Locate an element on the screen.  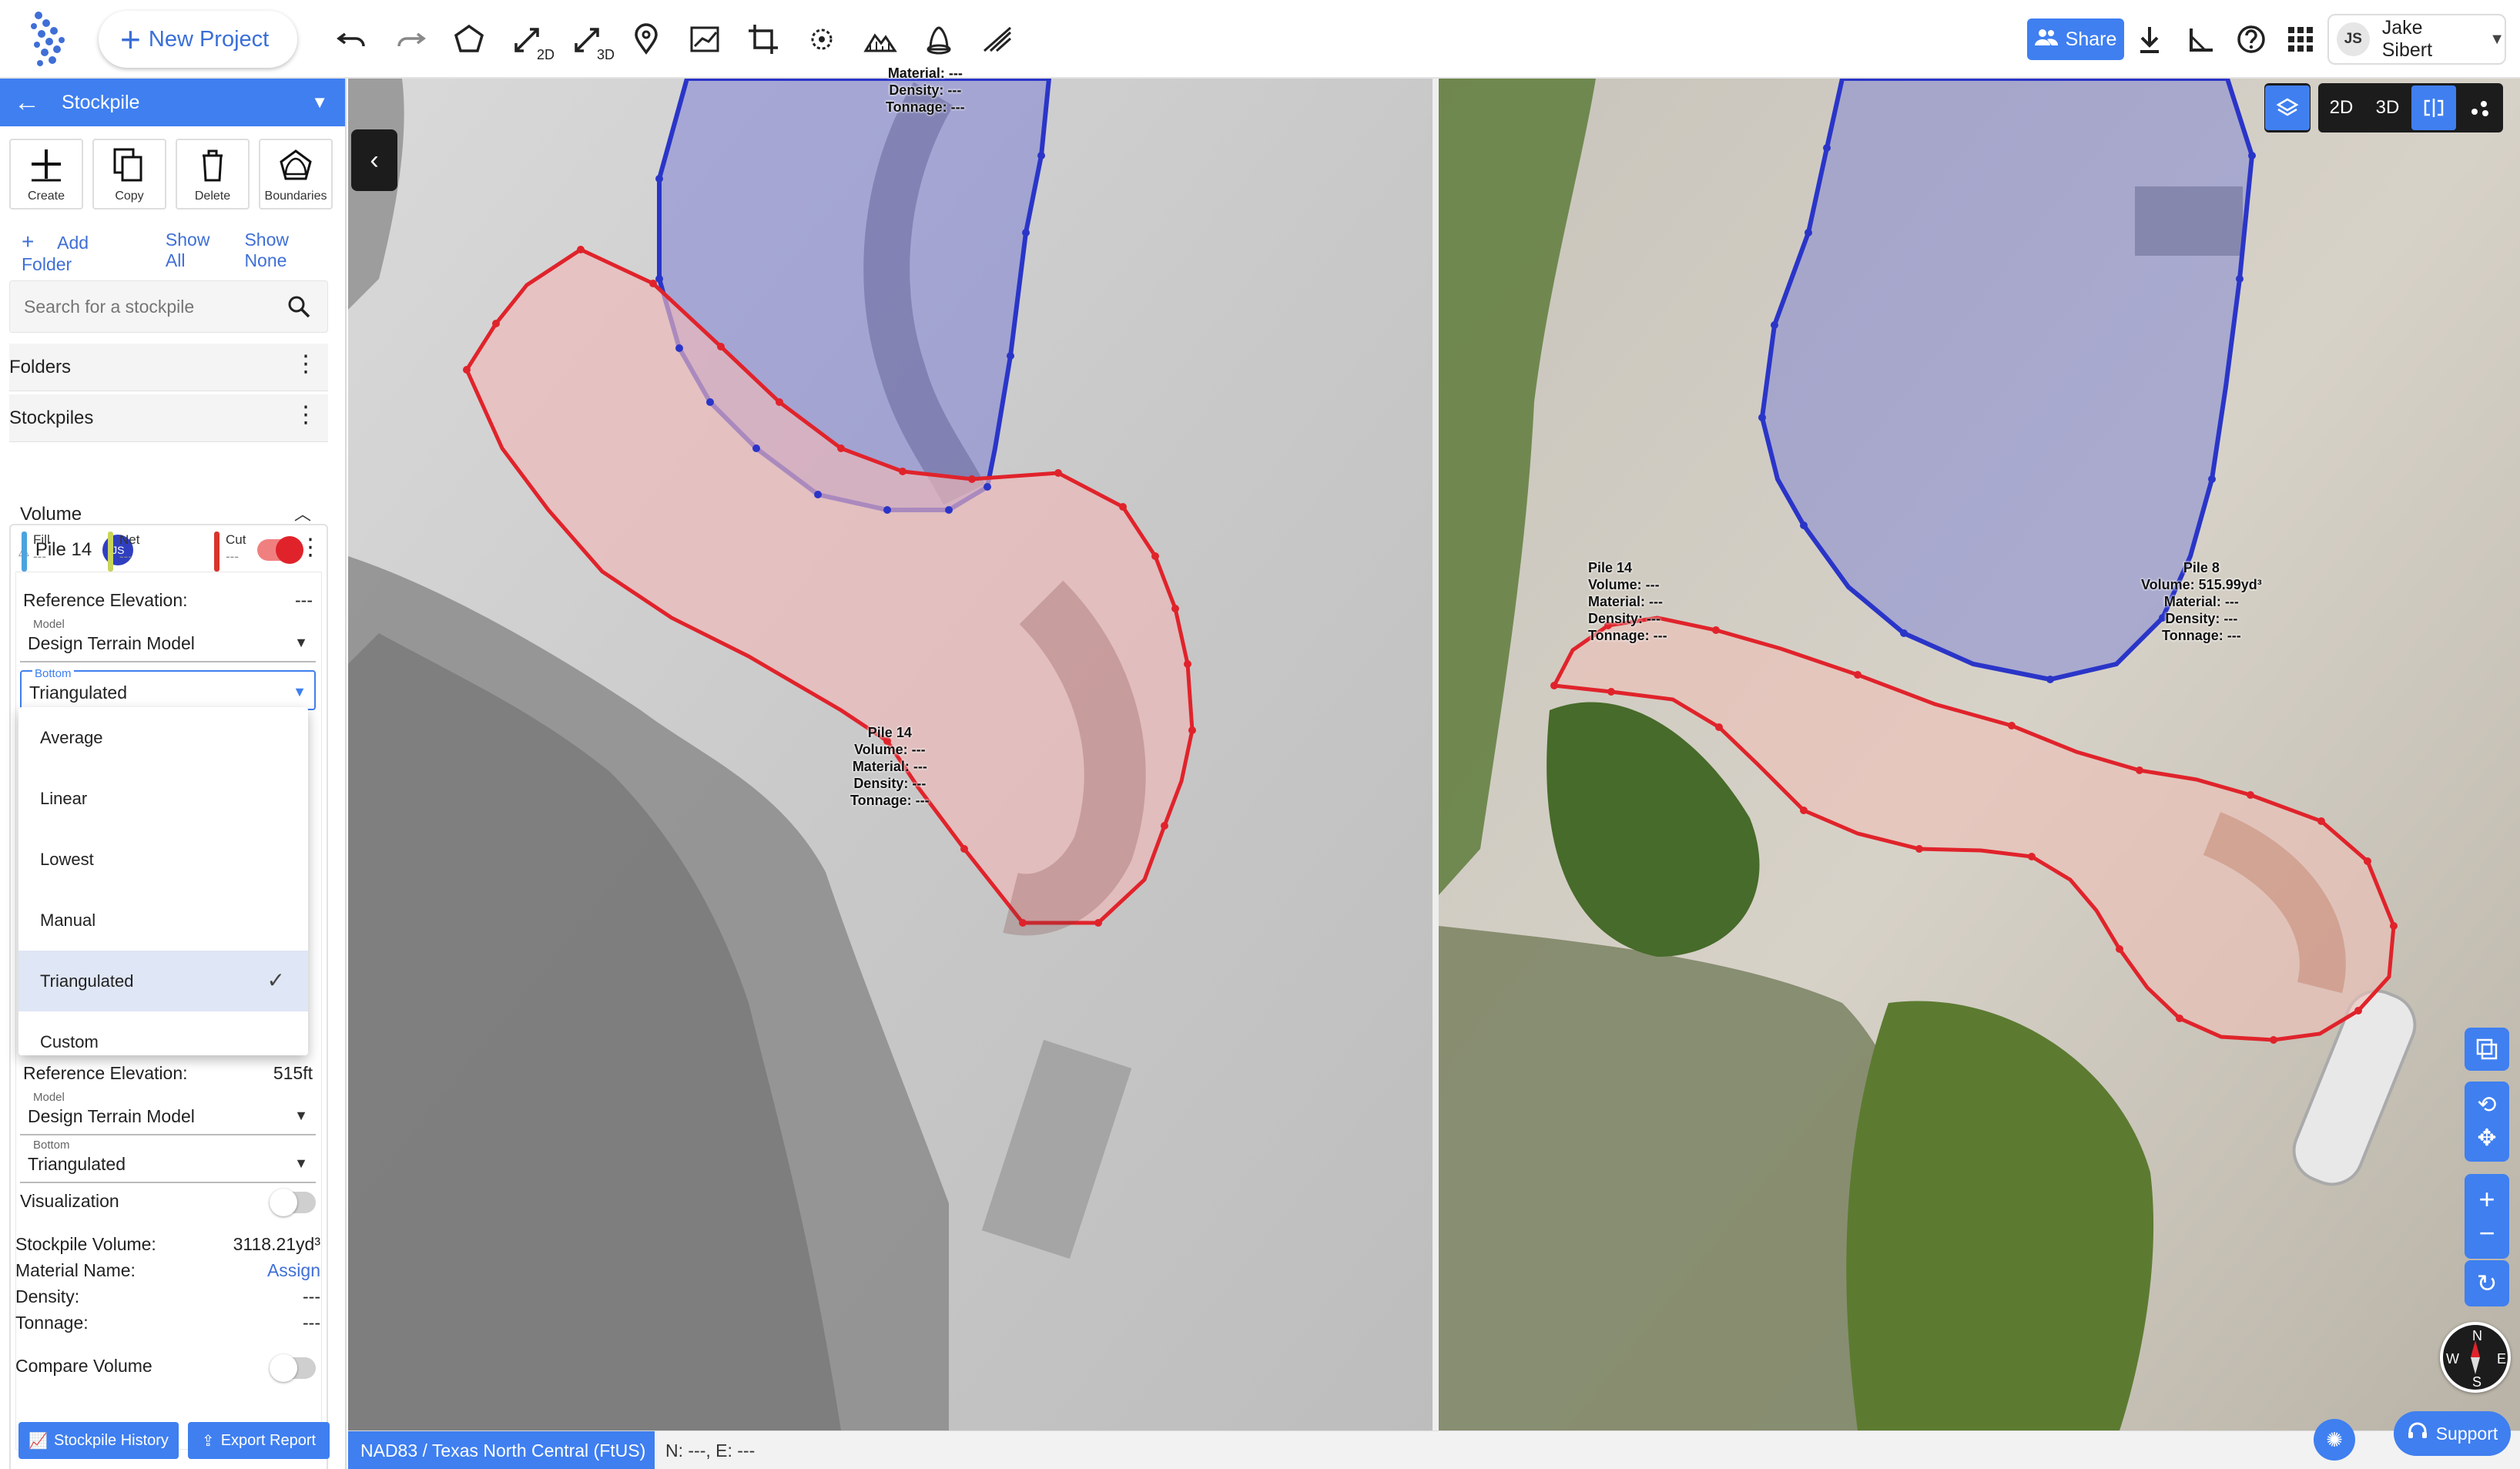
fill-color-bar is located at coordinates (25, 552).